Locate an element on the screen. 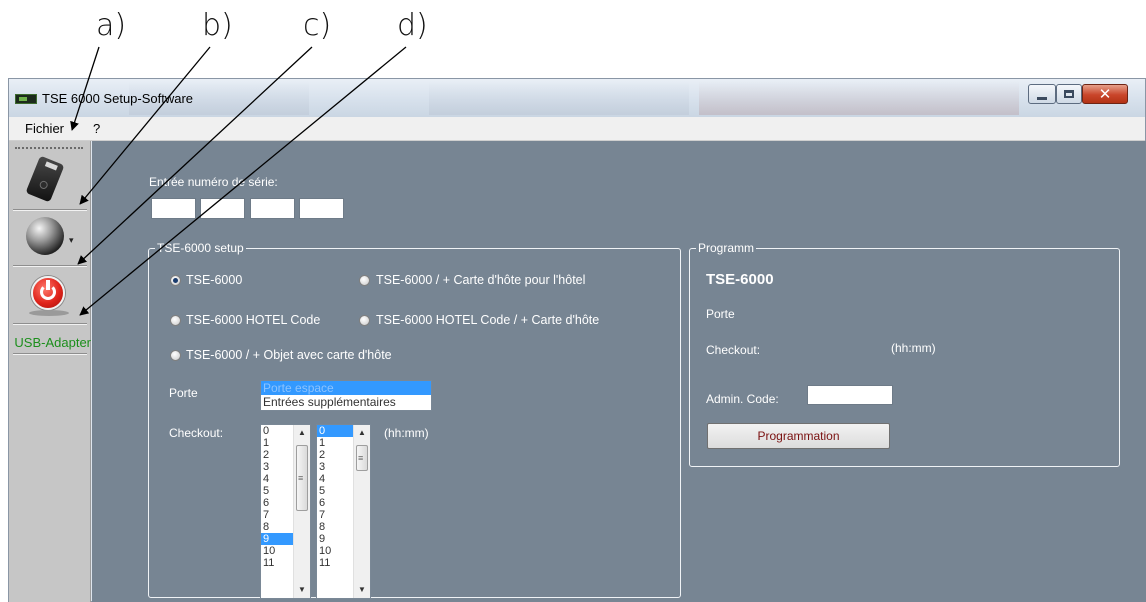  list-item: Entrées supplémentaires is located at coordinates (346, 402).